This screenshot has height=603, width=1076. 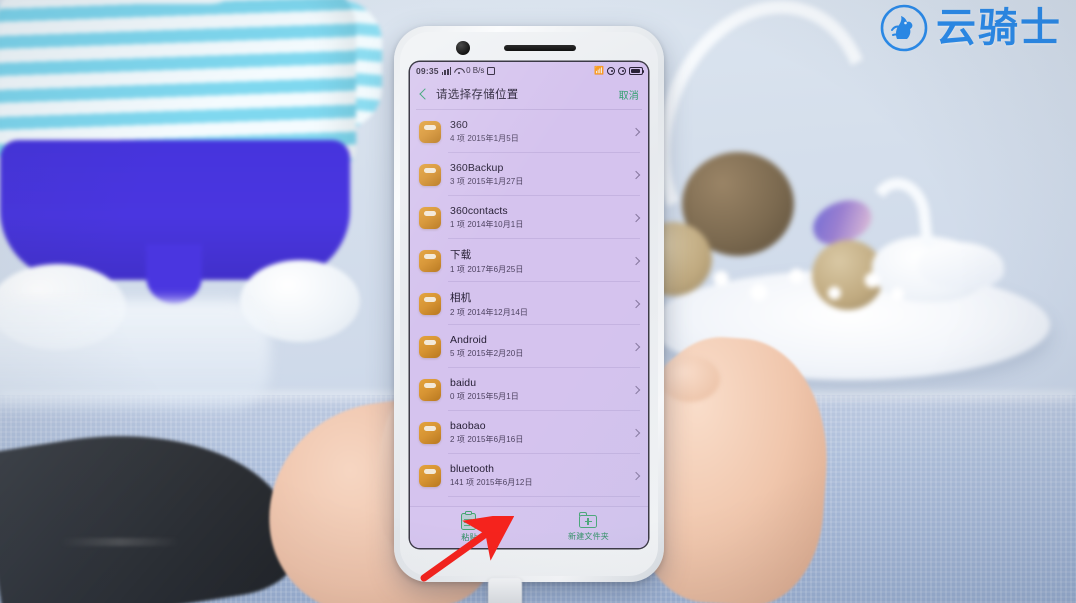 I want to click on wifi-icon, so click(x=458, y=71).